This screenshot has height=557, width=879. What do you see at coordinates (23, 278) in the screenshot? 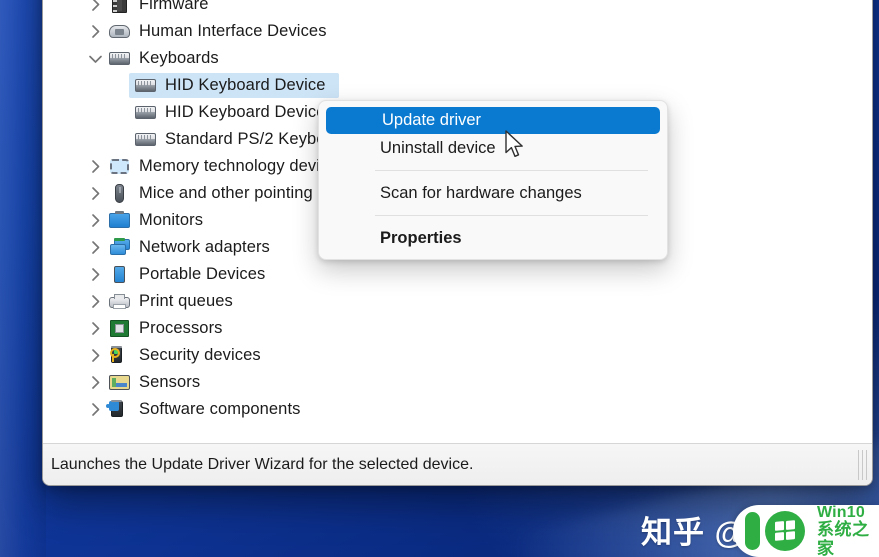
I see `desktop-left-glow` at bounding box center [23, 278].